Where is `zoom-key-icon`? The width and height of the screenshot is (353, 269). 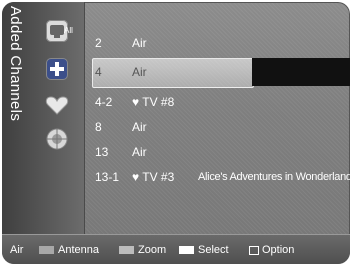 zoom-key-icon is located at coordinates (126, 250).